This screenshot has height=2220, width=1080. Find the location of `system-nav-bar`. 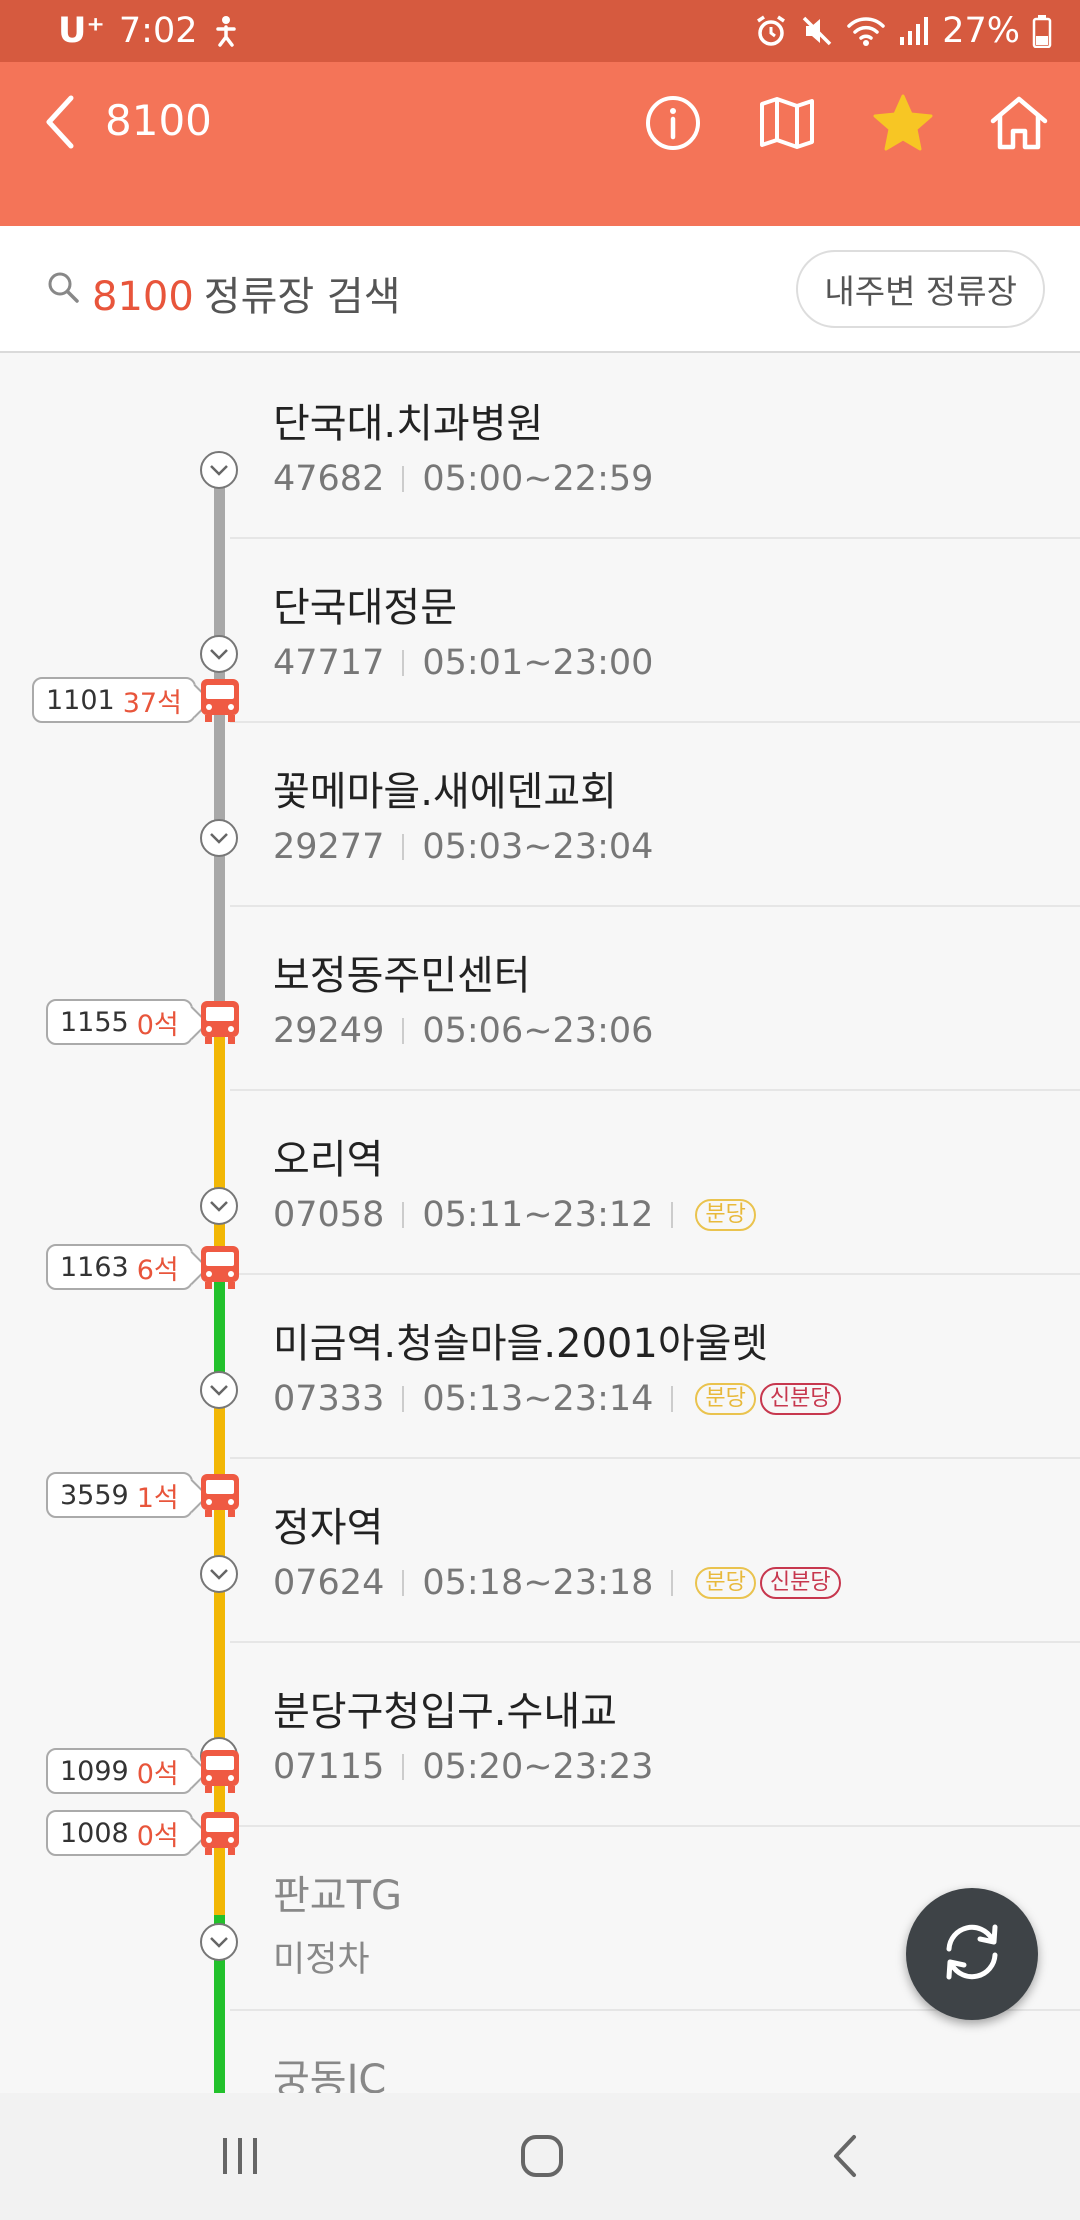

system-nav-bar is located at coordinates (540, 2156).